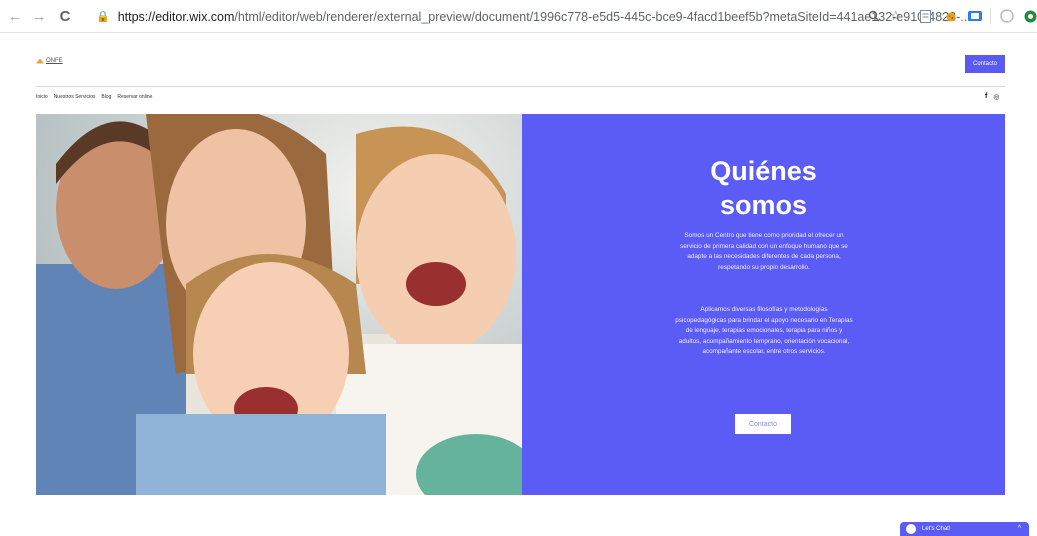 The image size is (1037, 536). I want to click on instagram-icon: ◎, so click(996, 97).